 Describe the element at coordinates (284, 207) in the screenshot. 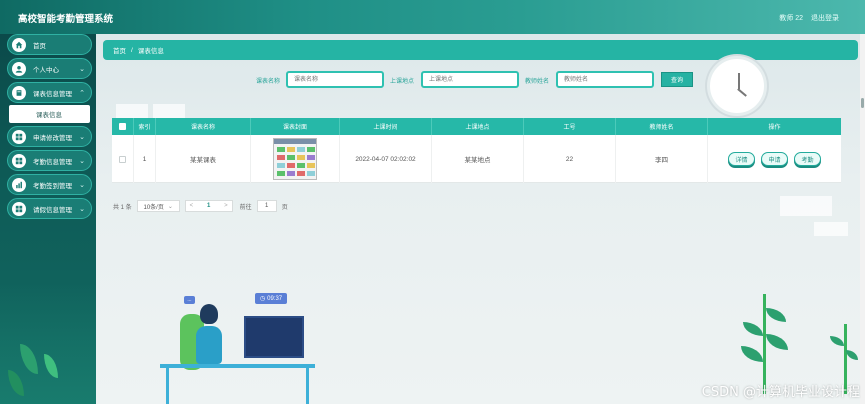

I see `goto-suffix: 页` at that location.